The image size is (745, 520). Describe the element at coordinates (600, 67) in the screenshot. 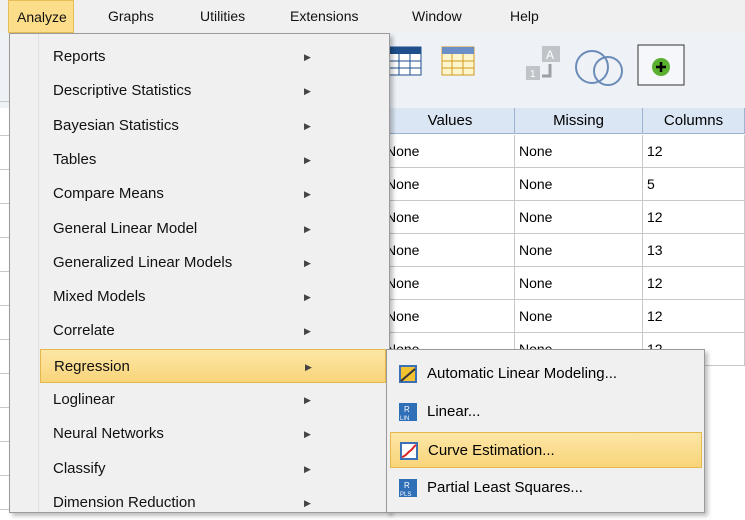

I see `venn-sets-icon` at that location.